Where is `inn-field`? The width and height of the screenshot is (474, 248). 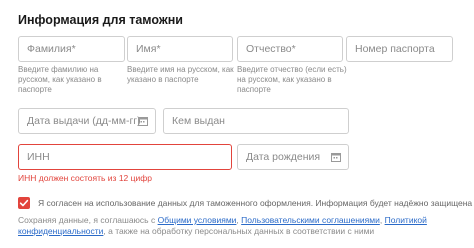 inn-field is located at coordinates (125, 157).